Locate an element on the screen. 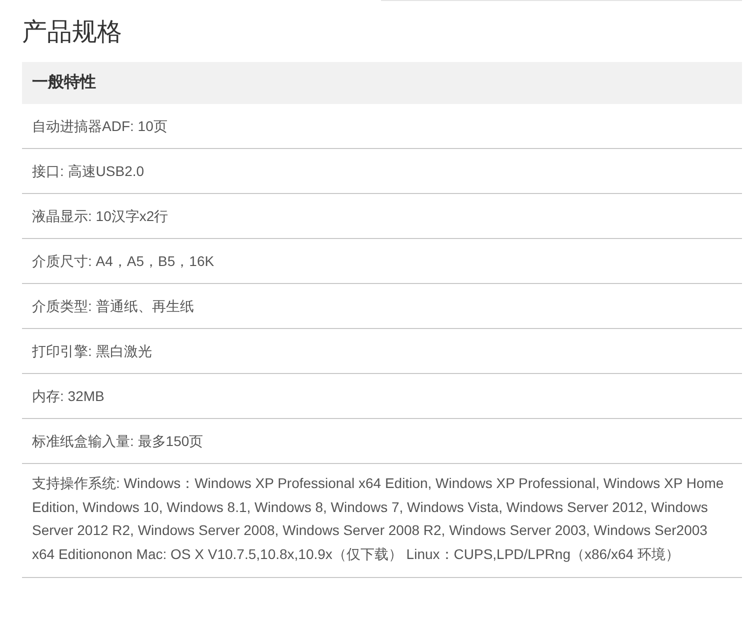 Image resolution: width=751 pixels, height=626 pixels. spec-item: 自动进搞器ADF: 10页 is located at coordinates (100, 126).